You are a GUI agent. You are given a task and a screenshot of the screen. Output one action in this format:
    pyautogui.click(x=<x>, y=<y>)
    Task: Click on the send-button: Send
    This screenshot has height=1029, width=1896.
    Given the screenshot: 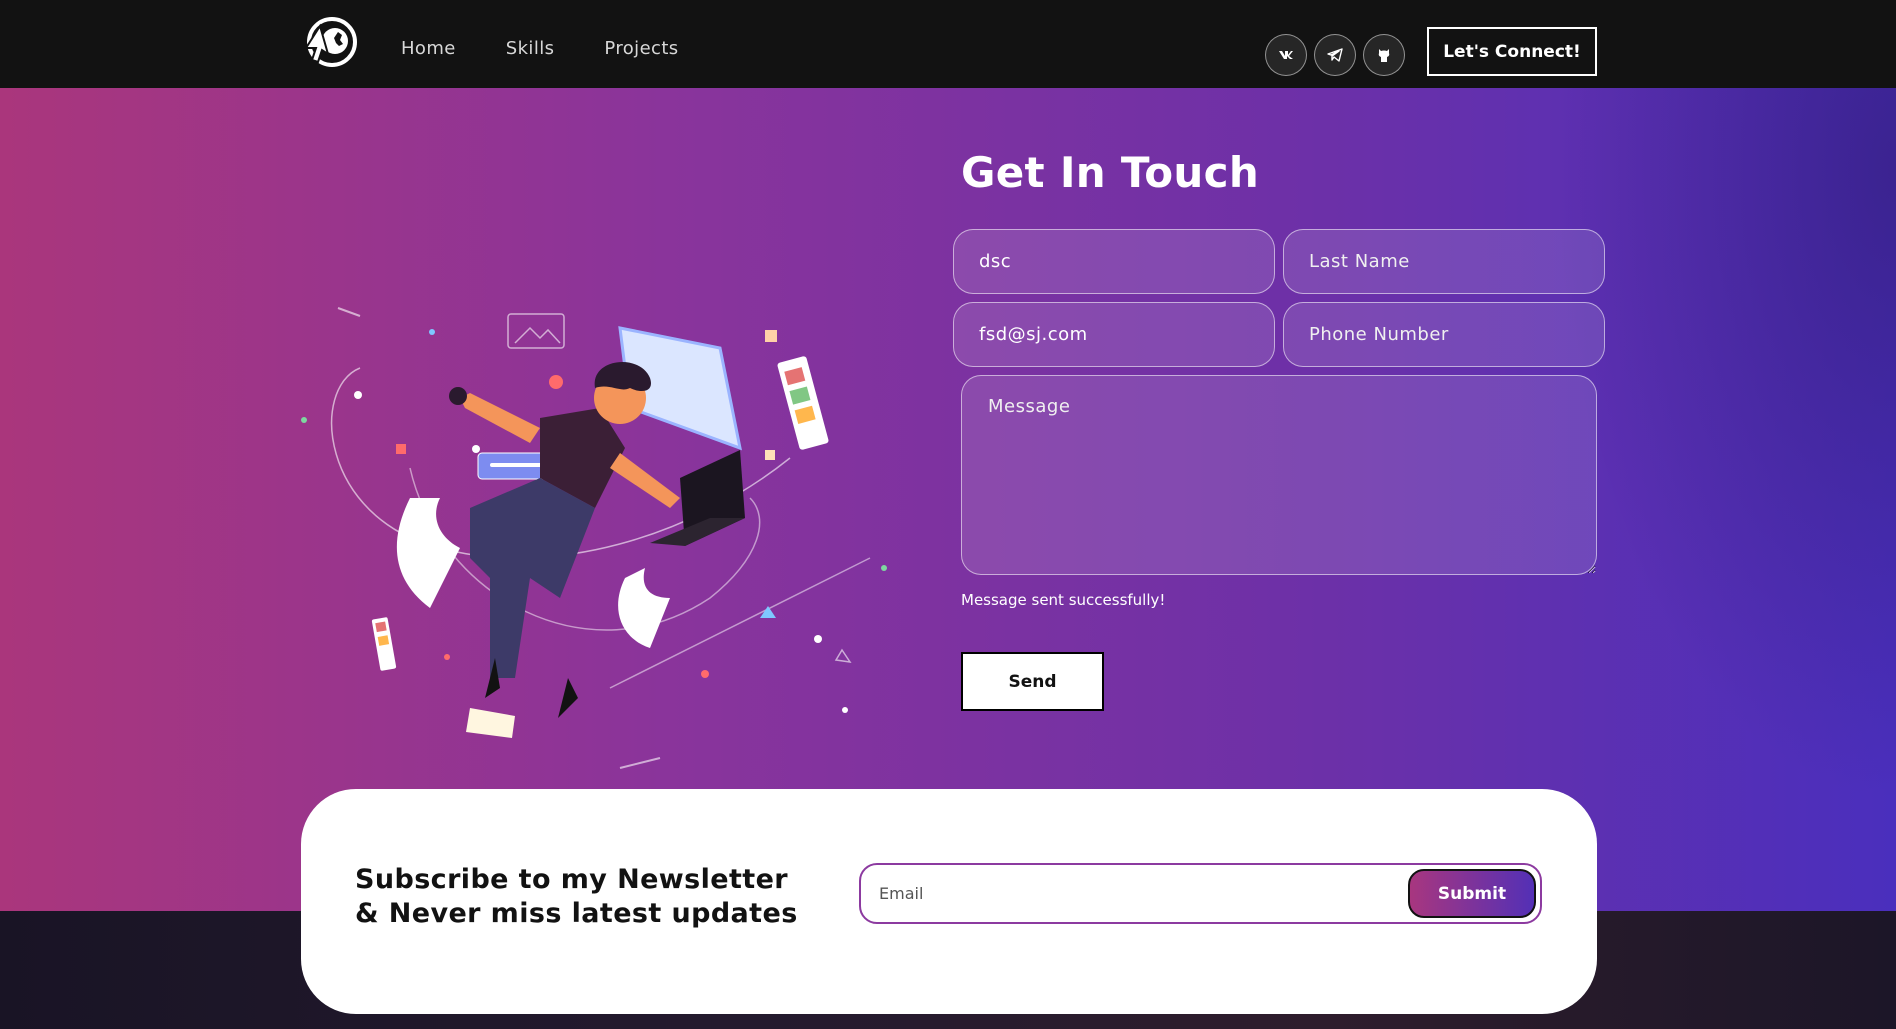 What is the action you would take?
    pyautogui.click(x=1032, y=681)
    